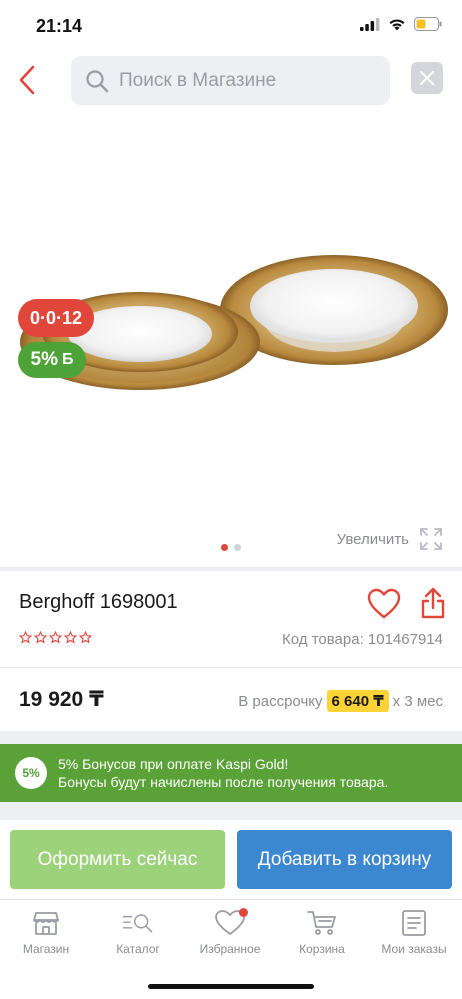  I want to click on chevron-left-icon, so click(27, 80).